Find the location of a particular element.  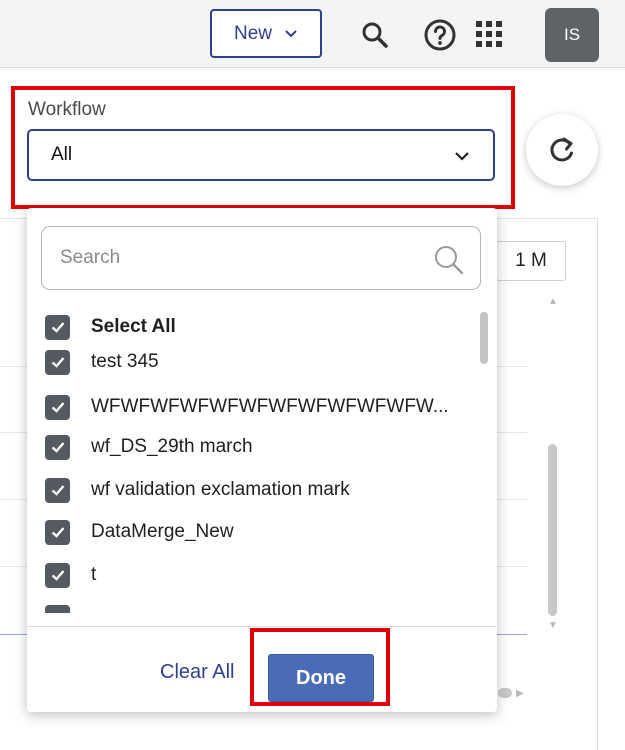

option-label: wf validation exclamation mark is located at coordinates (220, 489).